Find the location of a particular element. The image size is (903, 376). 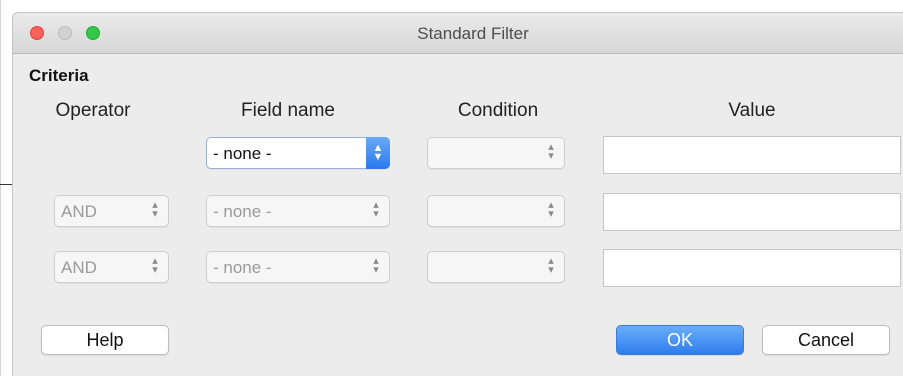

value-column-header: Value is located at coordinates (752, 110).